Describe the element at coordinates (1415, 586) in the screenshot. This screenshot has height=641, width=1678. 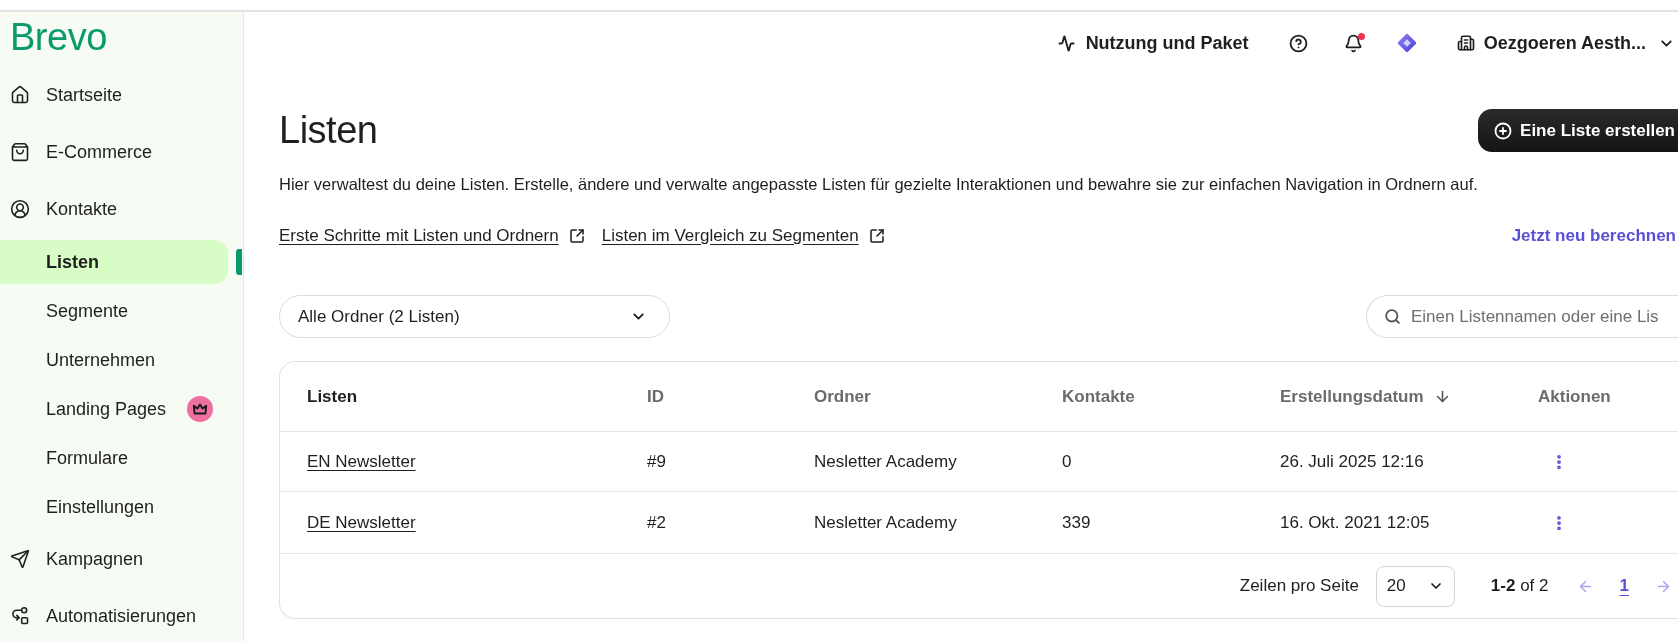
I see `rows-per-page-select: 20` at that location.